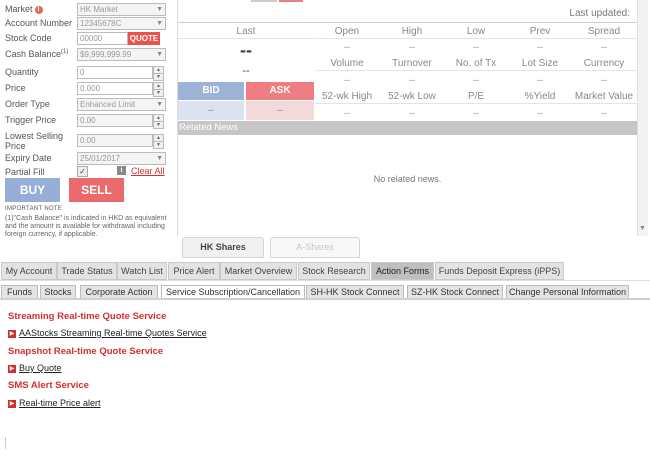 This screenshot has width=650, height=462. Describe the element at coordinates (121, 54) in the screenshot. I see `cash-balance-select: $9,999,999.99 ▼` at that location.